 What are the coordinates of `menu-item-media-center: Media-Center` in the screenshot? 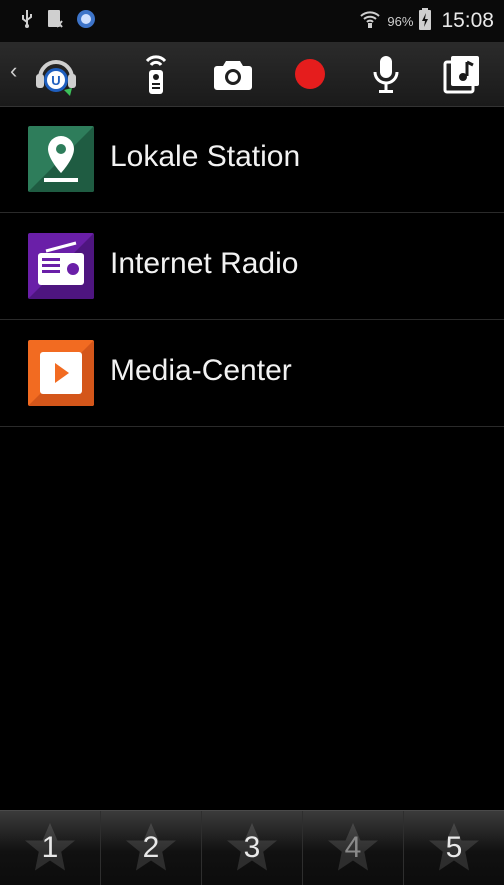 It's located at (252, 373).